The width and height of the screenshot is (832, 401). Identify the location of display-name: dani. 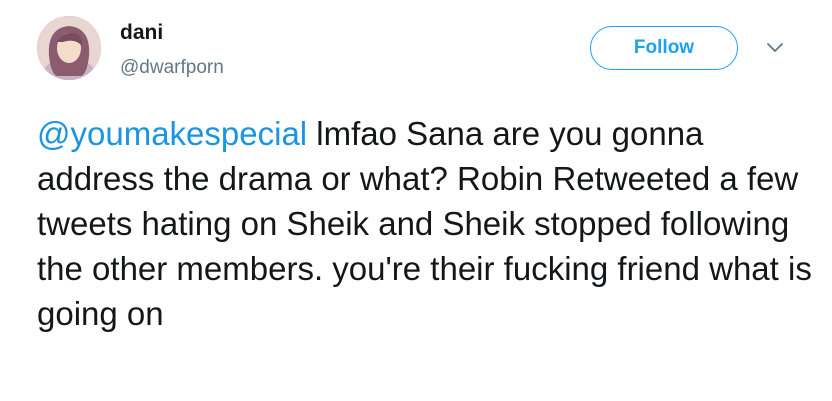
(141, 33).